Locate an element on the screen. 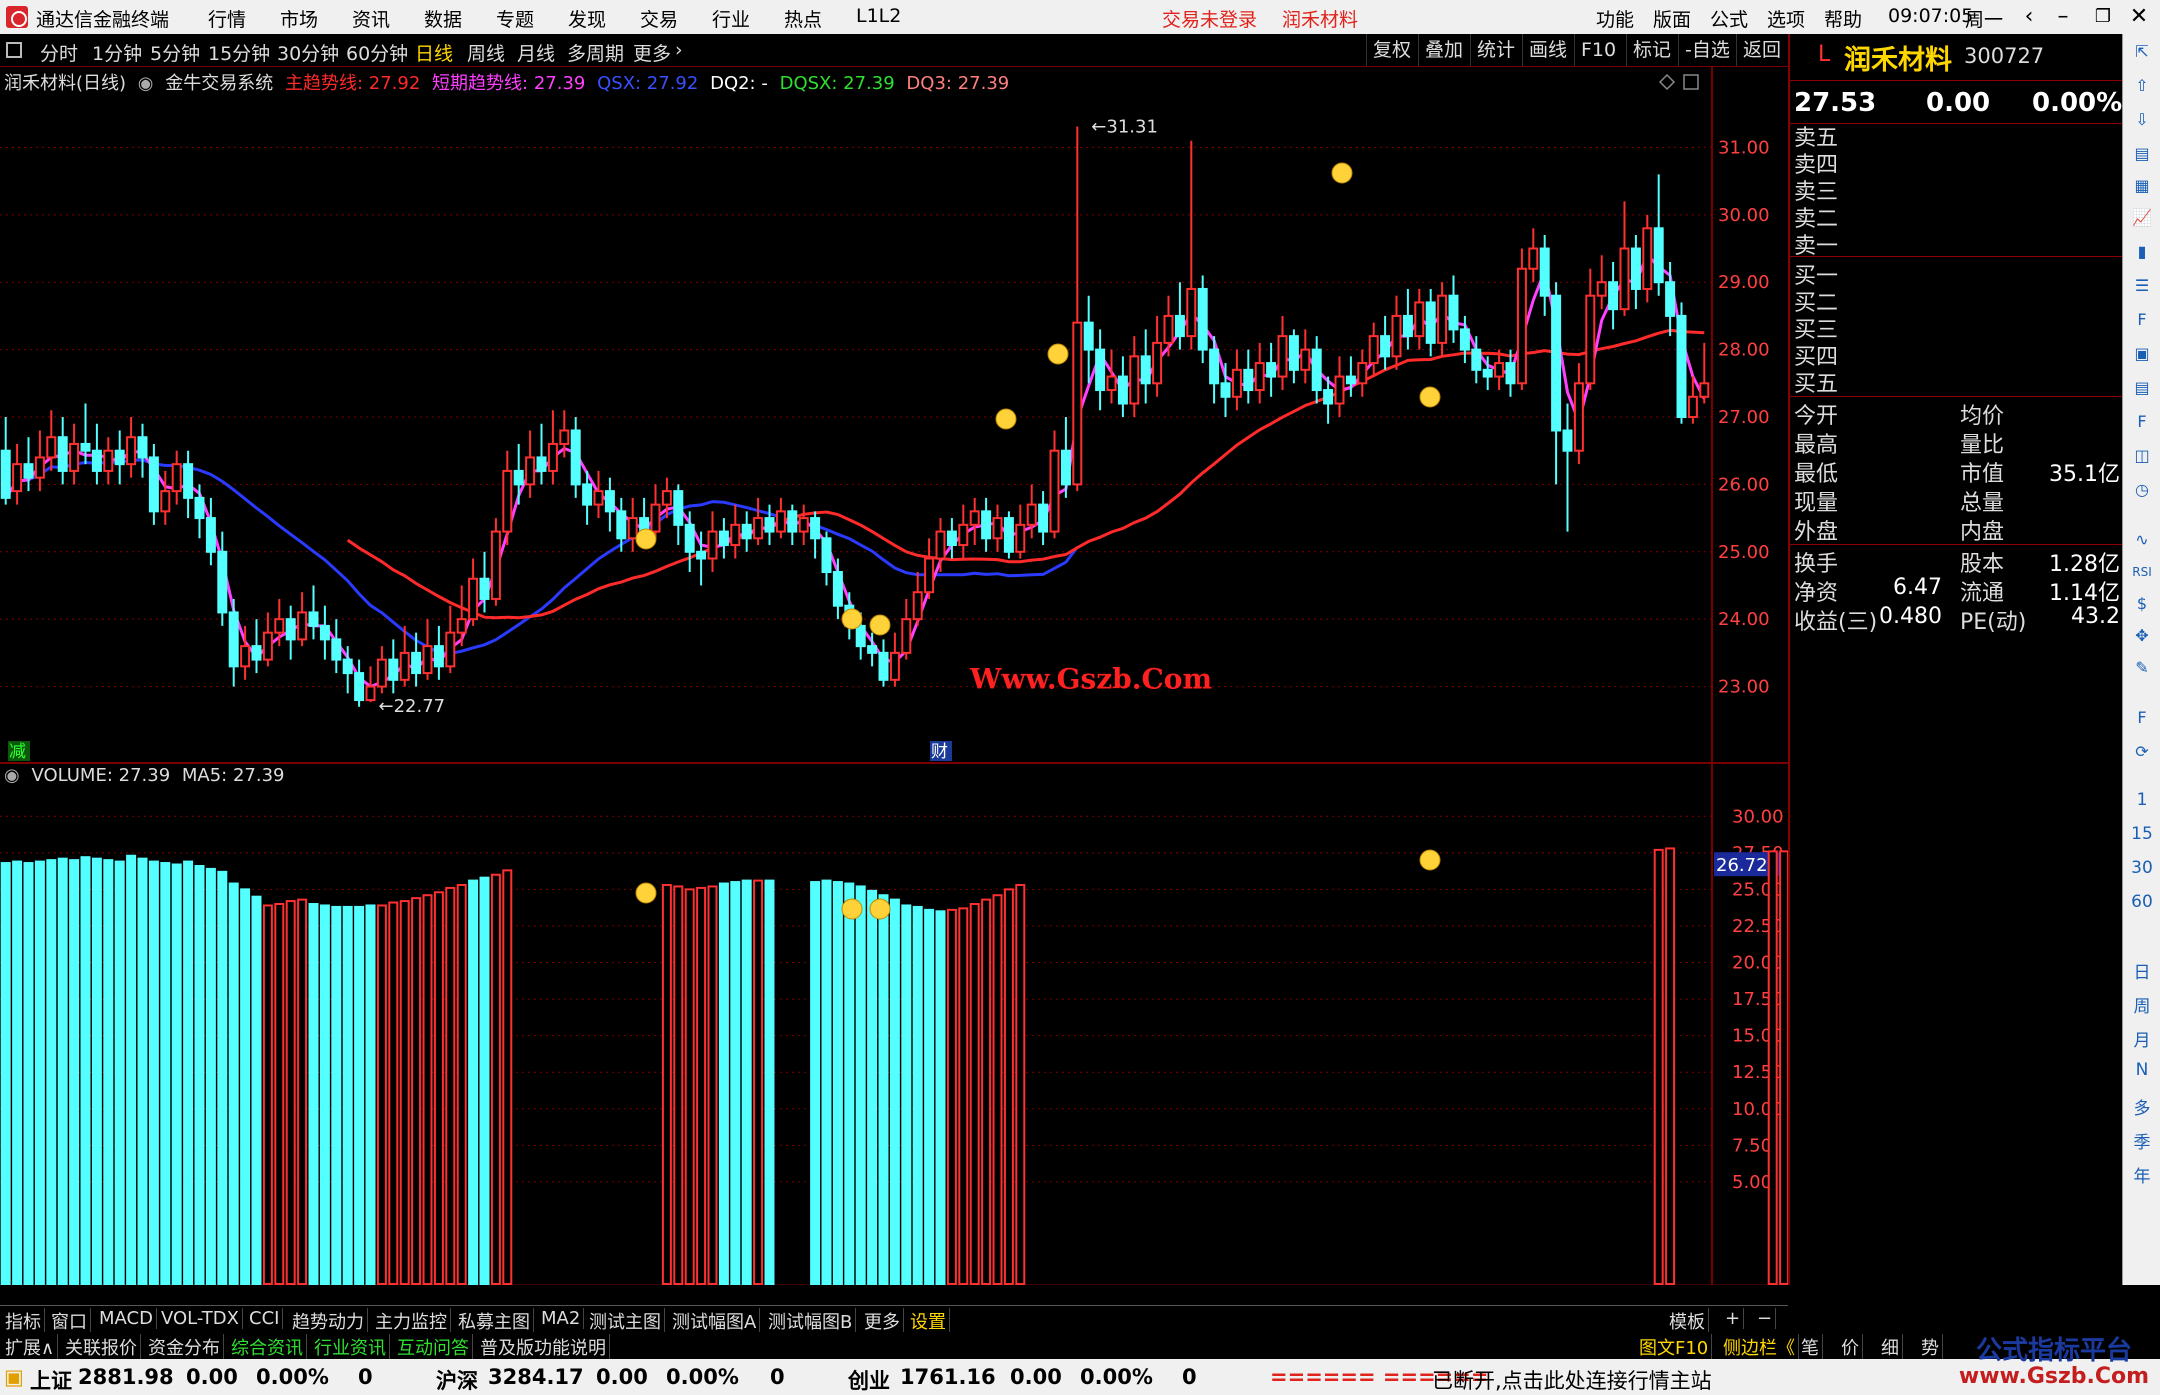 The image size is (2160, 1395). list-icon: ☰ is located at coordinates (2142, 286).